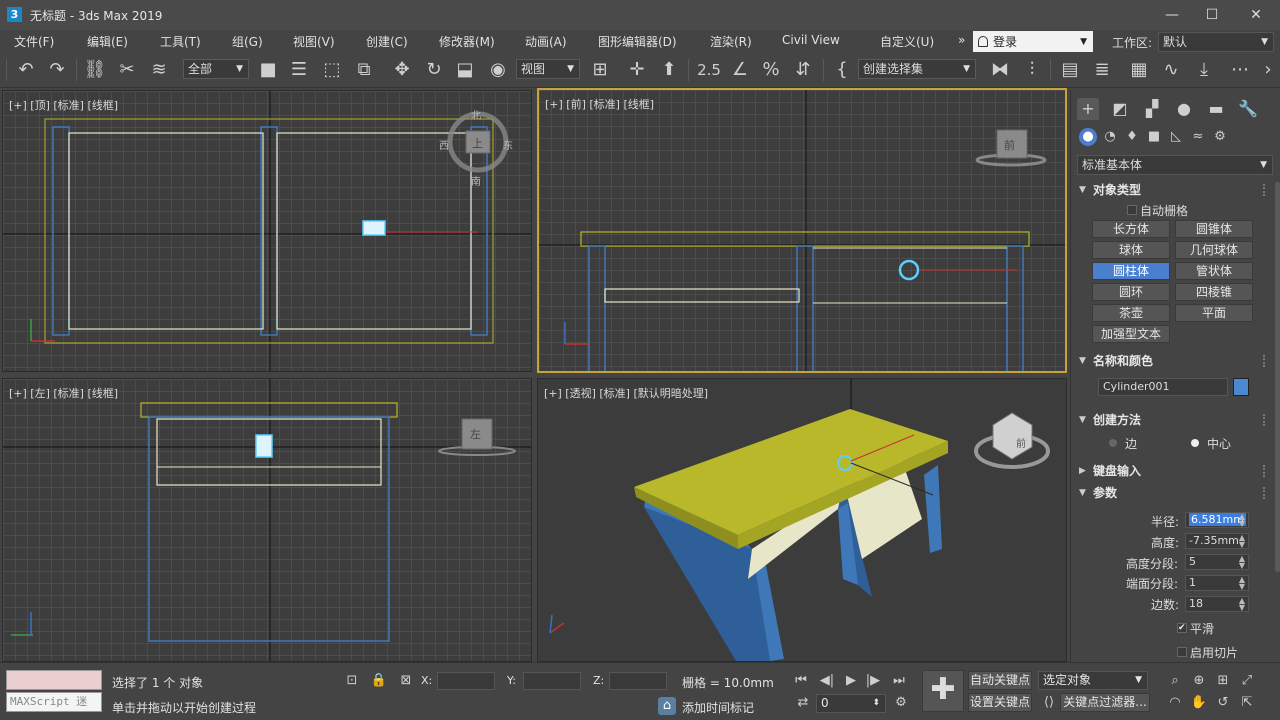 The width and height of the screenshot is (1280, 720). Describe the element at coordinates (1199, 703) in the screenshot. I see `pan-icon: ✋` at that location.